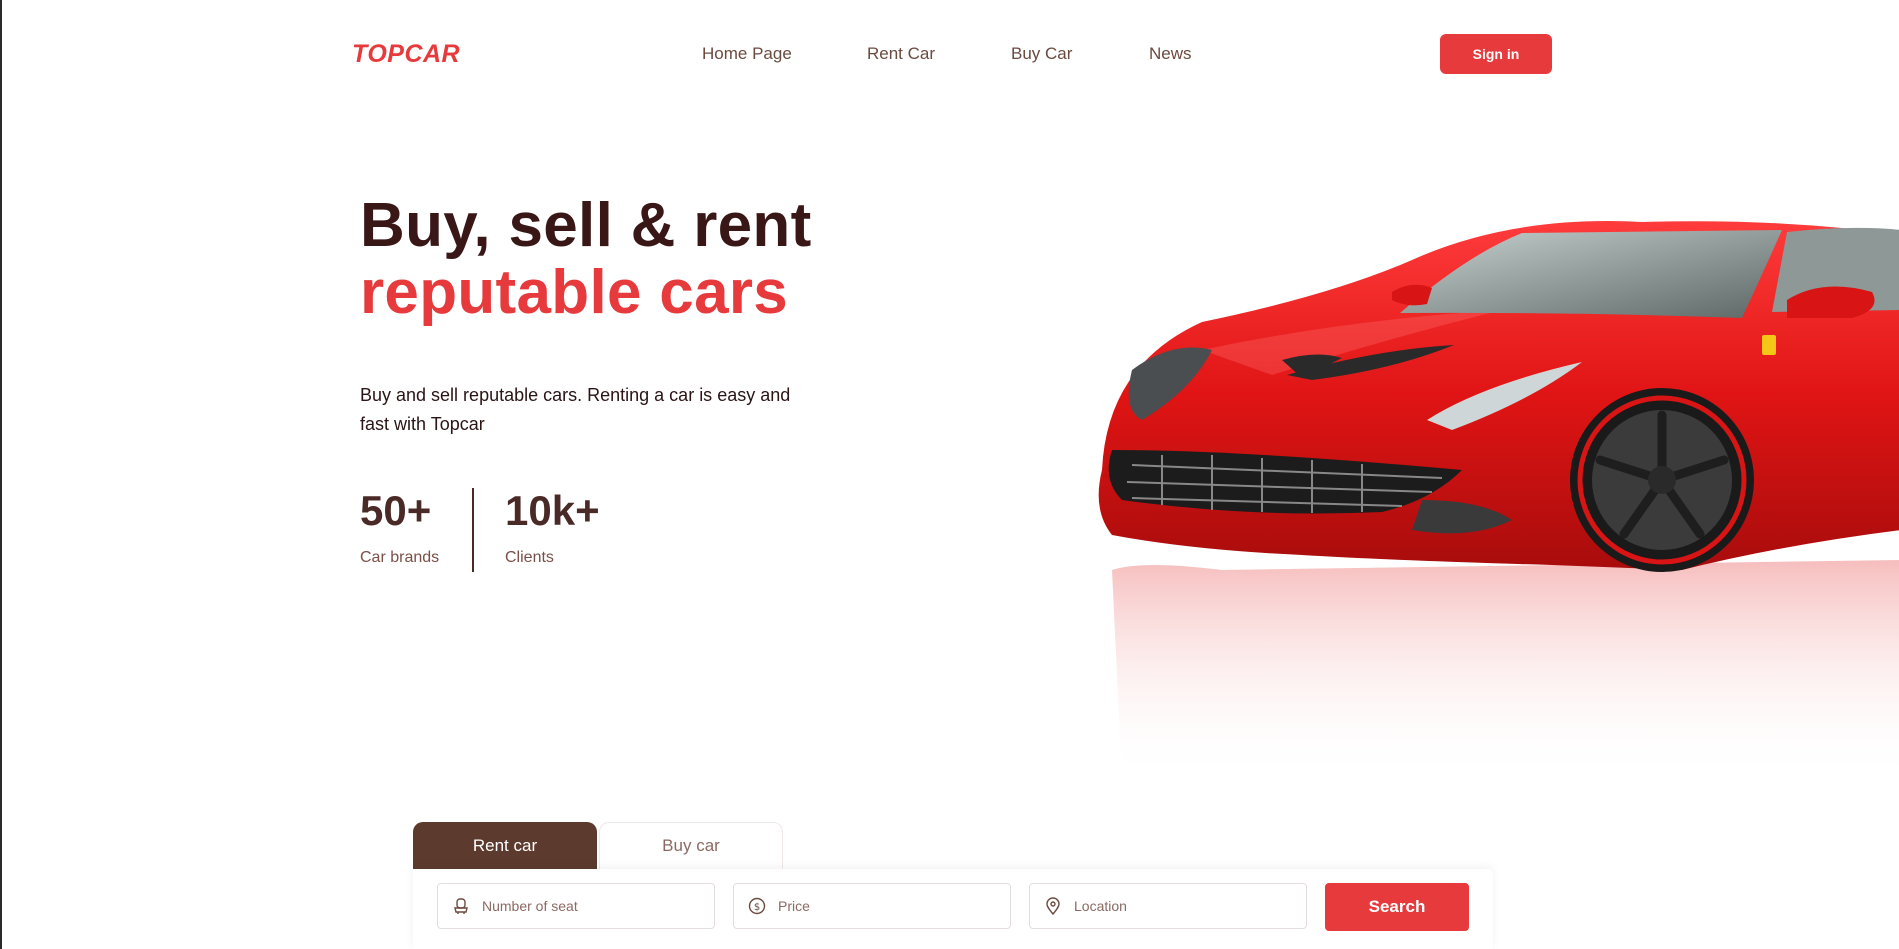 The image size is (1899, 949). Describe the element at coordinates (1496, 54) in the screenshot. I see `sign-in-button: Sign in` at that location.